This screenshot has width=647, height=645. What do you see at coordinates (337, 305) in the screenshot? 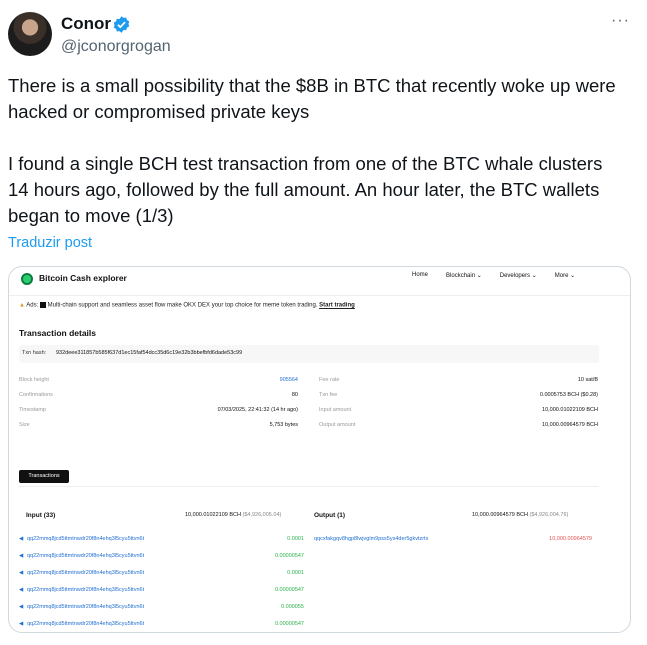
I see `ads-link: Start trading` at bounding box center [337, 305].